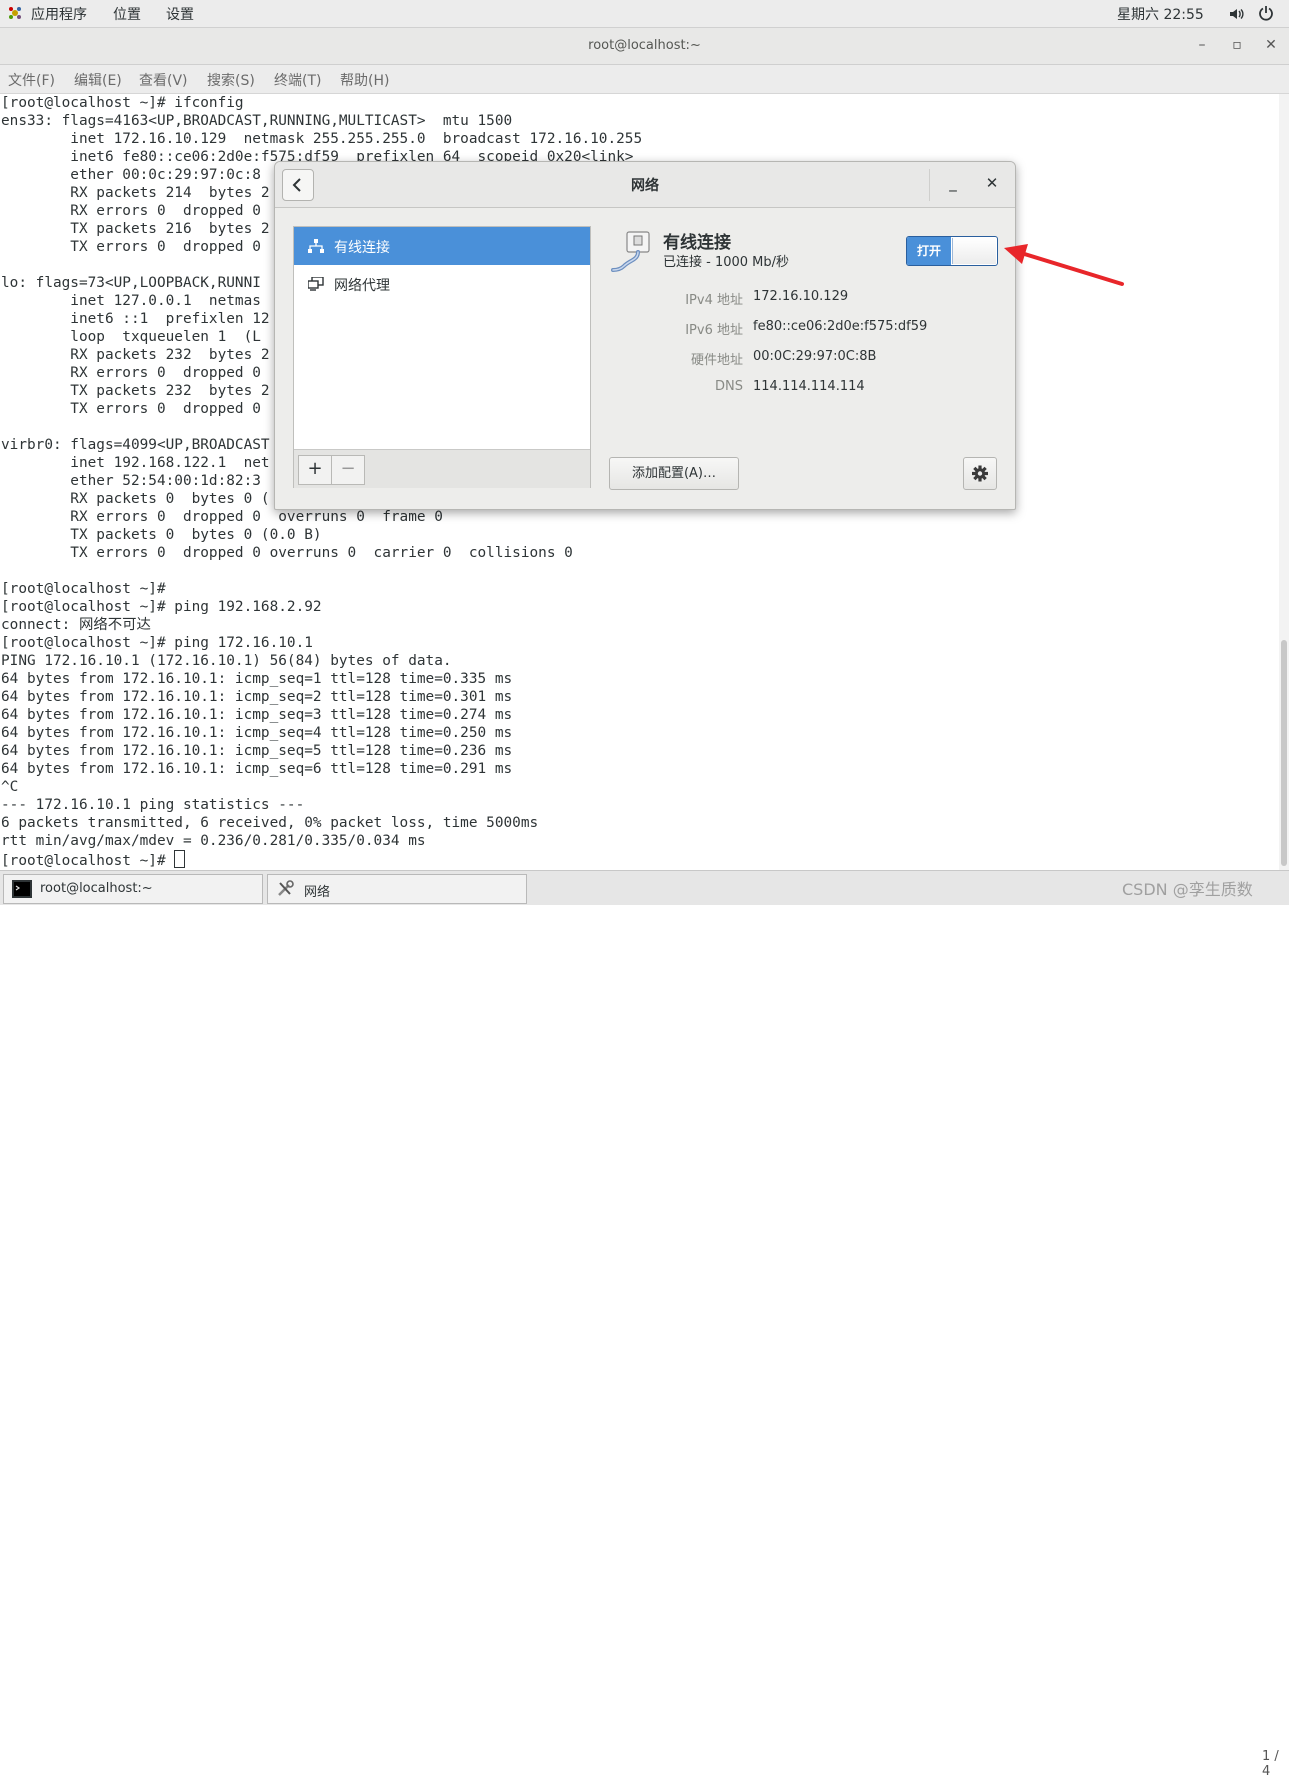 The image size is (1289, 1779). What do you see at coordinates (180, 14) in the screenshot?
I see `settings-menu: 设置` at bounding box center [180, 14].